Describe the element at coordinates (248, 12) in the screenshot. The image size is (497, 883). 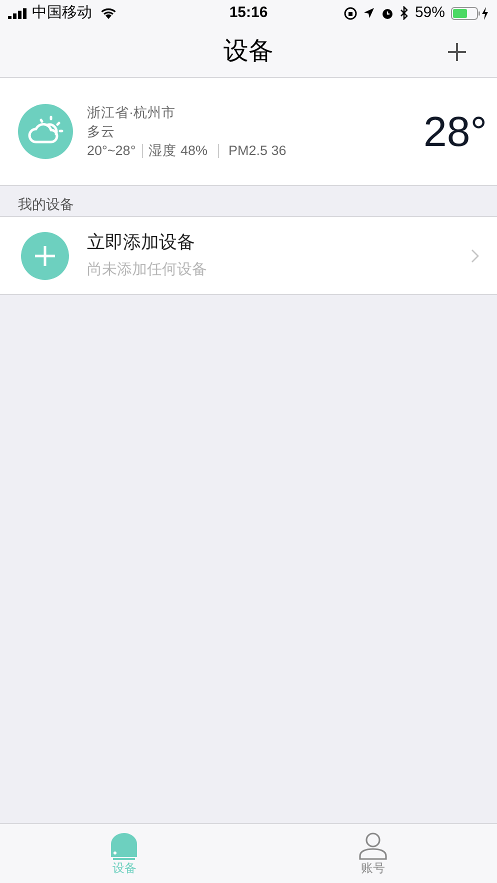
I see `status-time: 15:16` at that location.